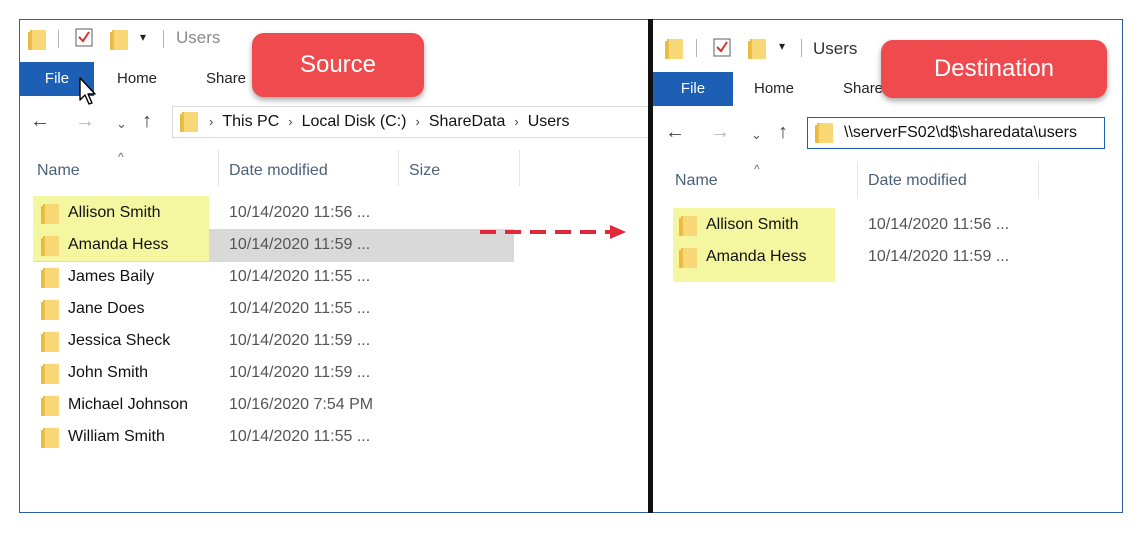  What do you see at coordinates (128, 404) in the screenshot?
I see `file-name: Michael Johnson` at bounding box center [128, 404].